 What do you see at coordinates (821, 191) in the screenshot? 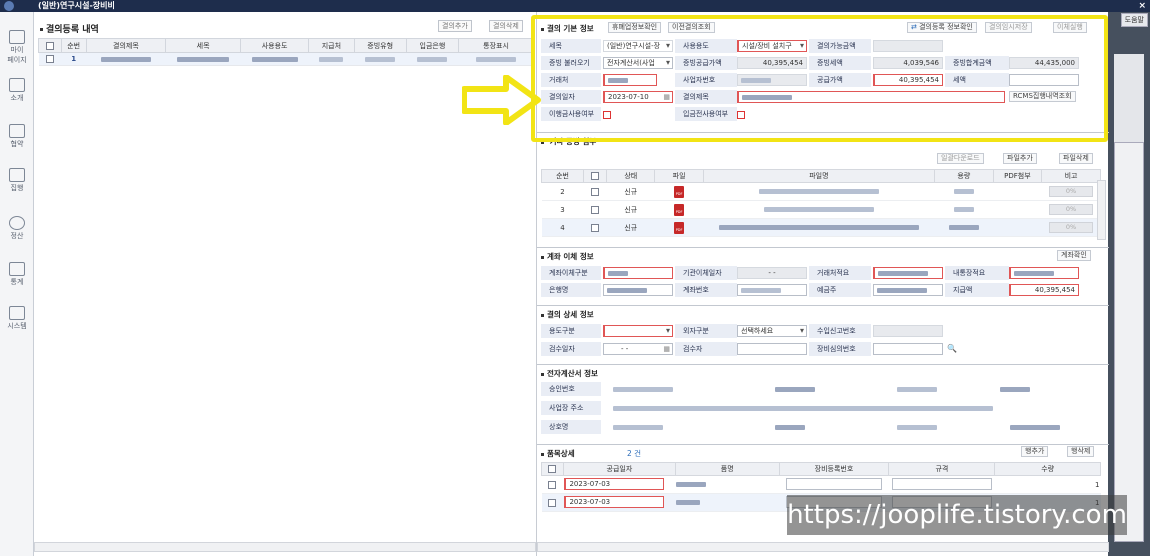
I see `table-row: 2 신규 0%` at bounding box center [821, 191].